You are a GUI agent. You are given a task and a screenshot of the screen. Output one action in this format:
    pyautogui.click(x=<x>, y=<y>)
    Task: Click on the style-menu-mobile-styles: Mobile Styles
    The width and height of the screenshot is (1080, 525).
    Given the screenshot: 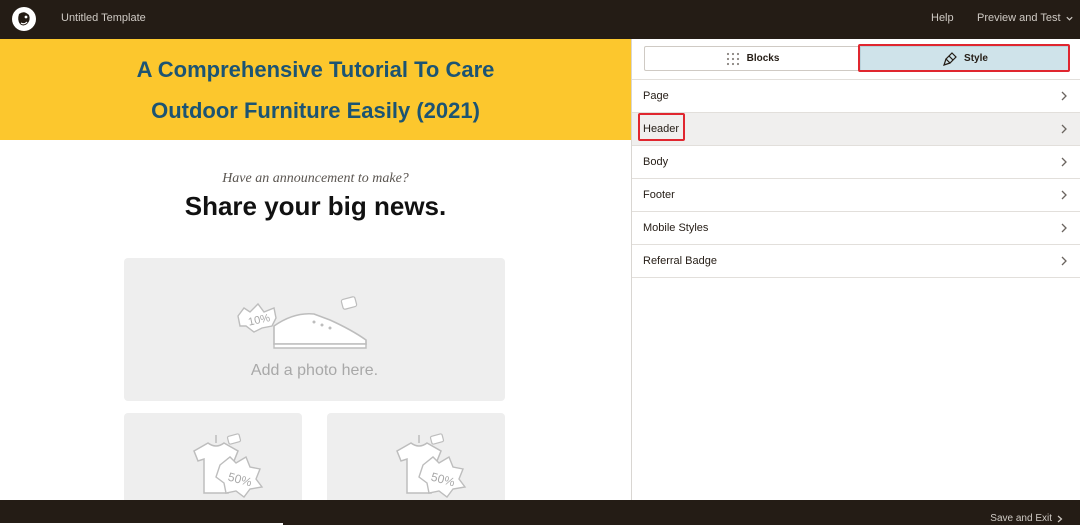 What is the action you would take?
    pyautogui.click(x=856, y=228)
    